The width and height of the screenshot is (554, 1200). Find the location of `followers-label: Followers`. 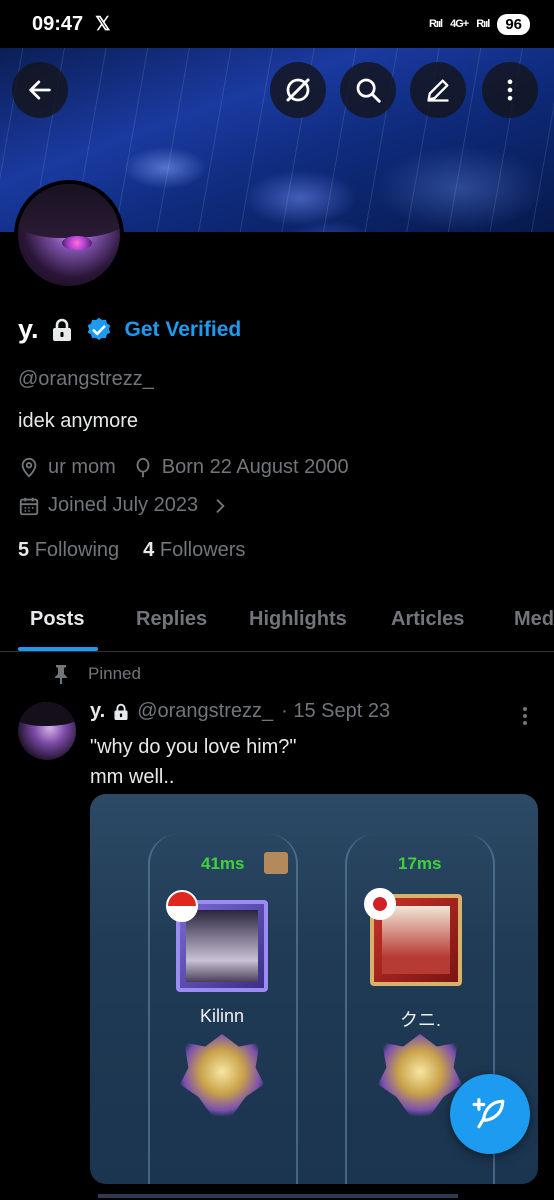

followers-label: Followers is located at coordinates (202, 550).